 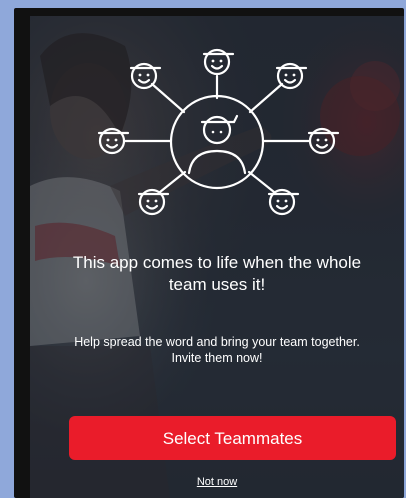 What do you see at coordinates (232, 438) in the screenshot?
I see `select-teammates-button: Select Teammates` at bounding box center [232, 438].